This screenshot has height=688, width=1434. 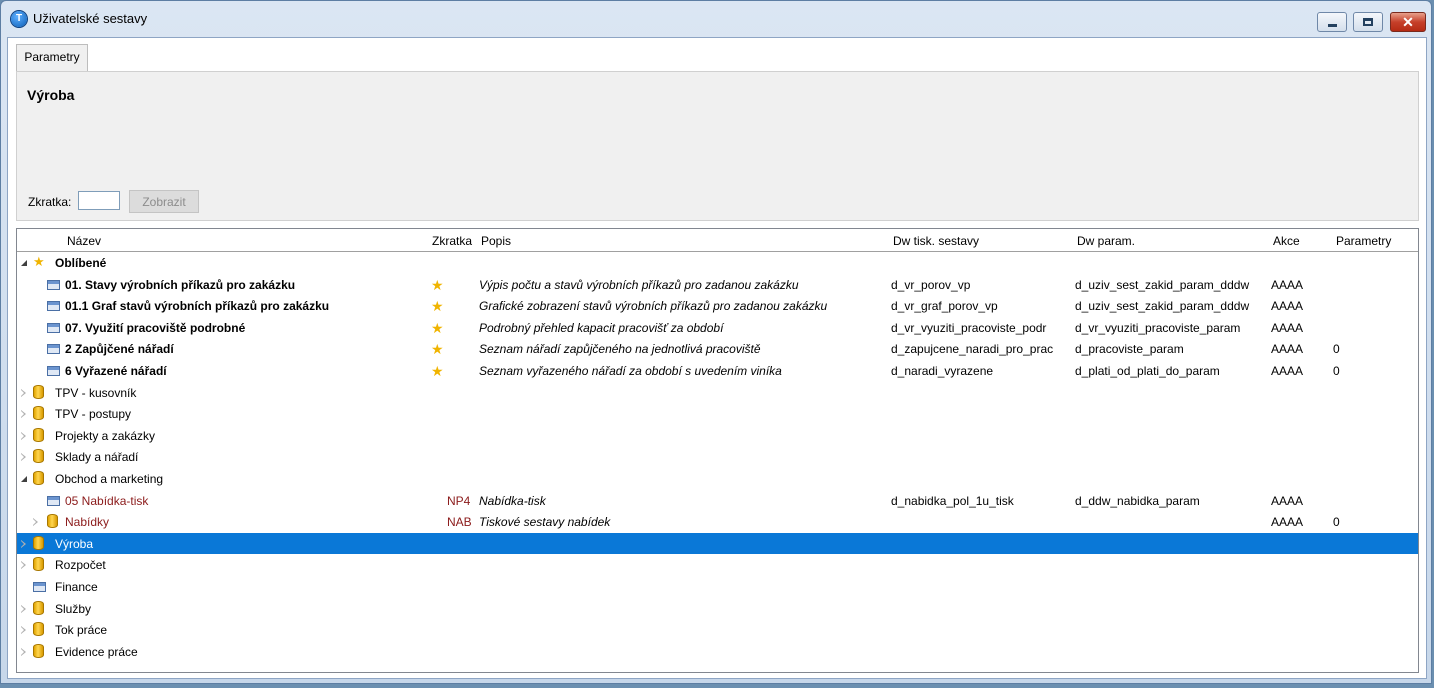 What do you see at coordinates (459, 522) in the screenshot?
I see `row-shortcut: NAB` at bounding box center [459, 522].